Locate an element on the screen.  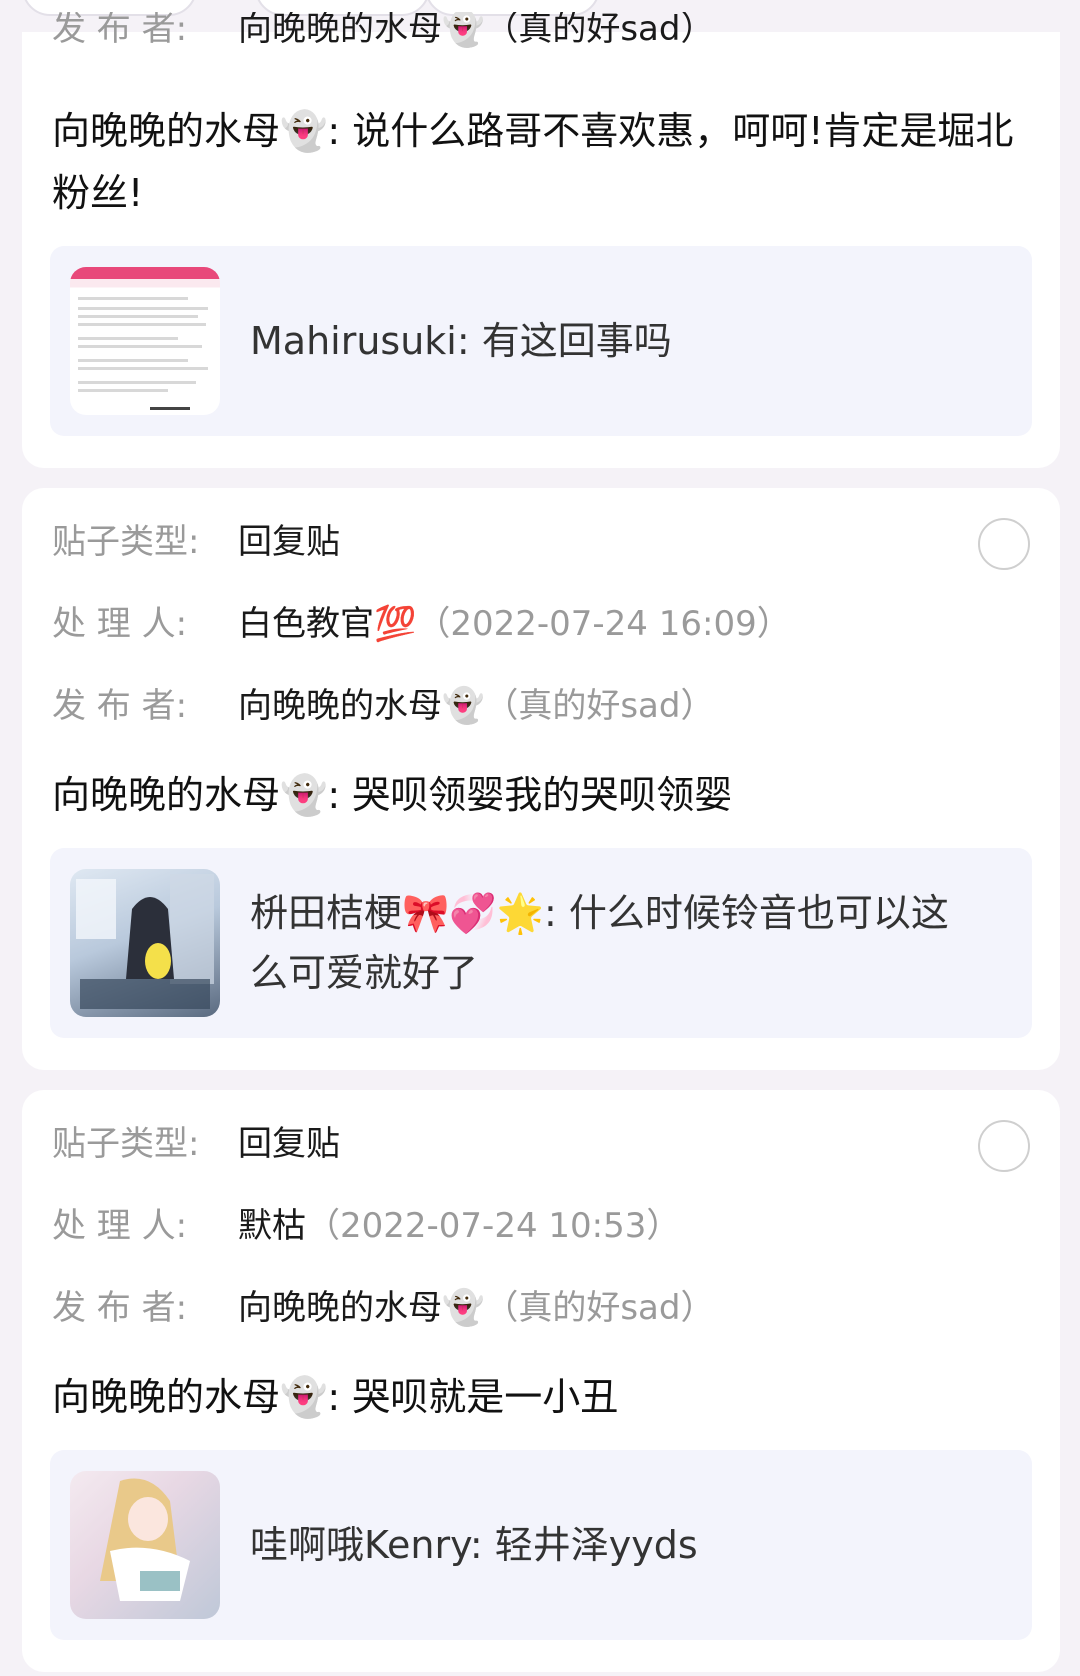
handler-row: 处 理 人: 默枯 （2022-07-24 10:53） is located at coordinates (366, 1222).